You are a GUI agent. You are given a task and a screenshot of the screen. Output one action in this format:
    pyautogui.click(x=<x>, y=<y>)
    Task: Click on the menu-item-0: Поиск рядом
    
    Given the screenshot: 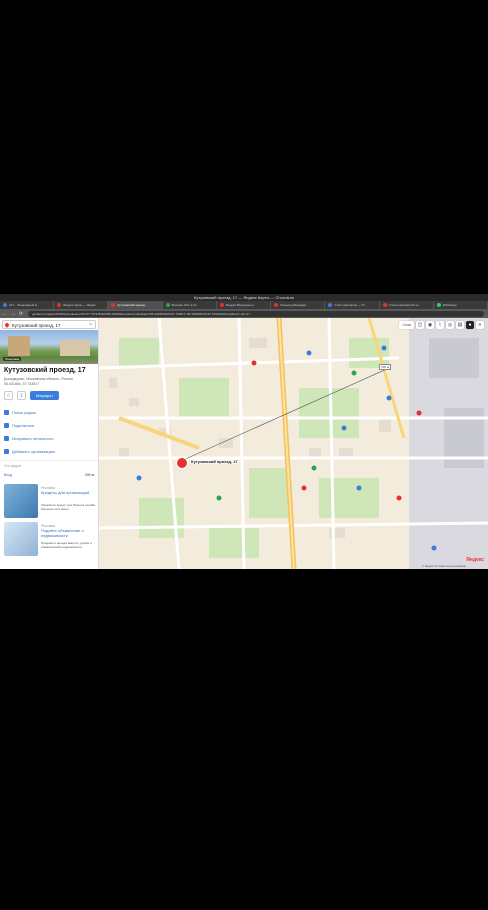 What is the action you would take?
    pyautogui.click(x=49, y=412)
    